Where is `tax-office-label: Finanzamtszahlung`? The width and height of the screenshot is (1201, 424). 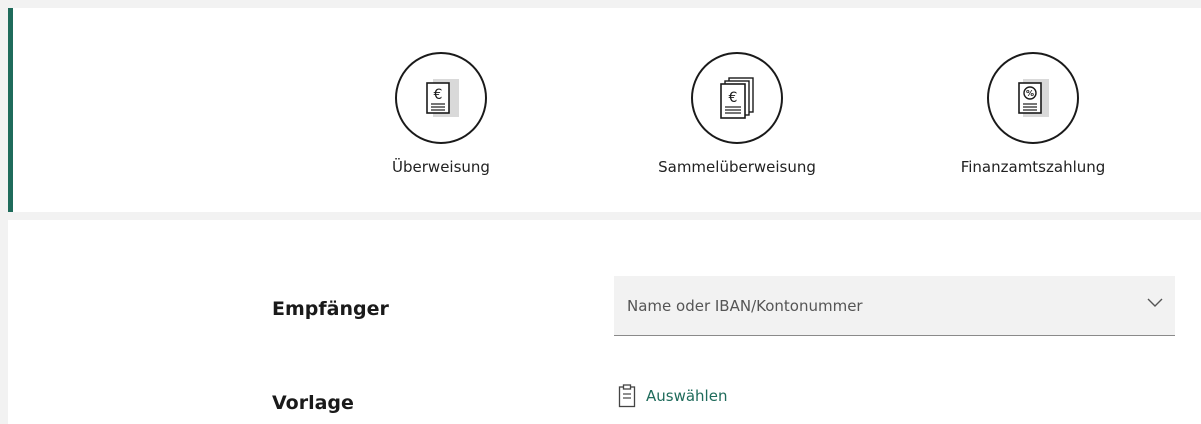
tax-office-label: Finanzamtszahlung is located at coordinates (1033, 167).